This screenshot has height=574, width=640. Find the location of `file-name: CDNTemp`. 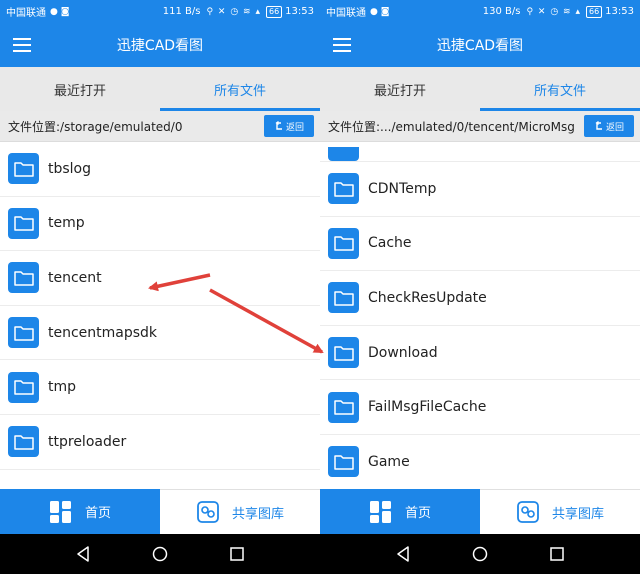

file-name: CDNTemp is located at coordinates (402, 188).